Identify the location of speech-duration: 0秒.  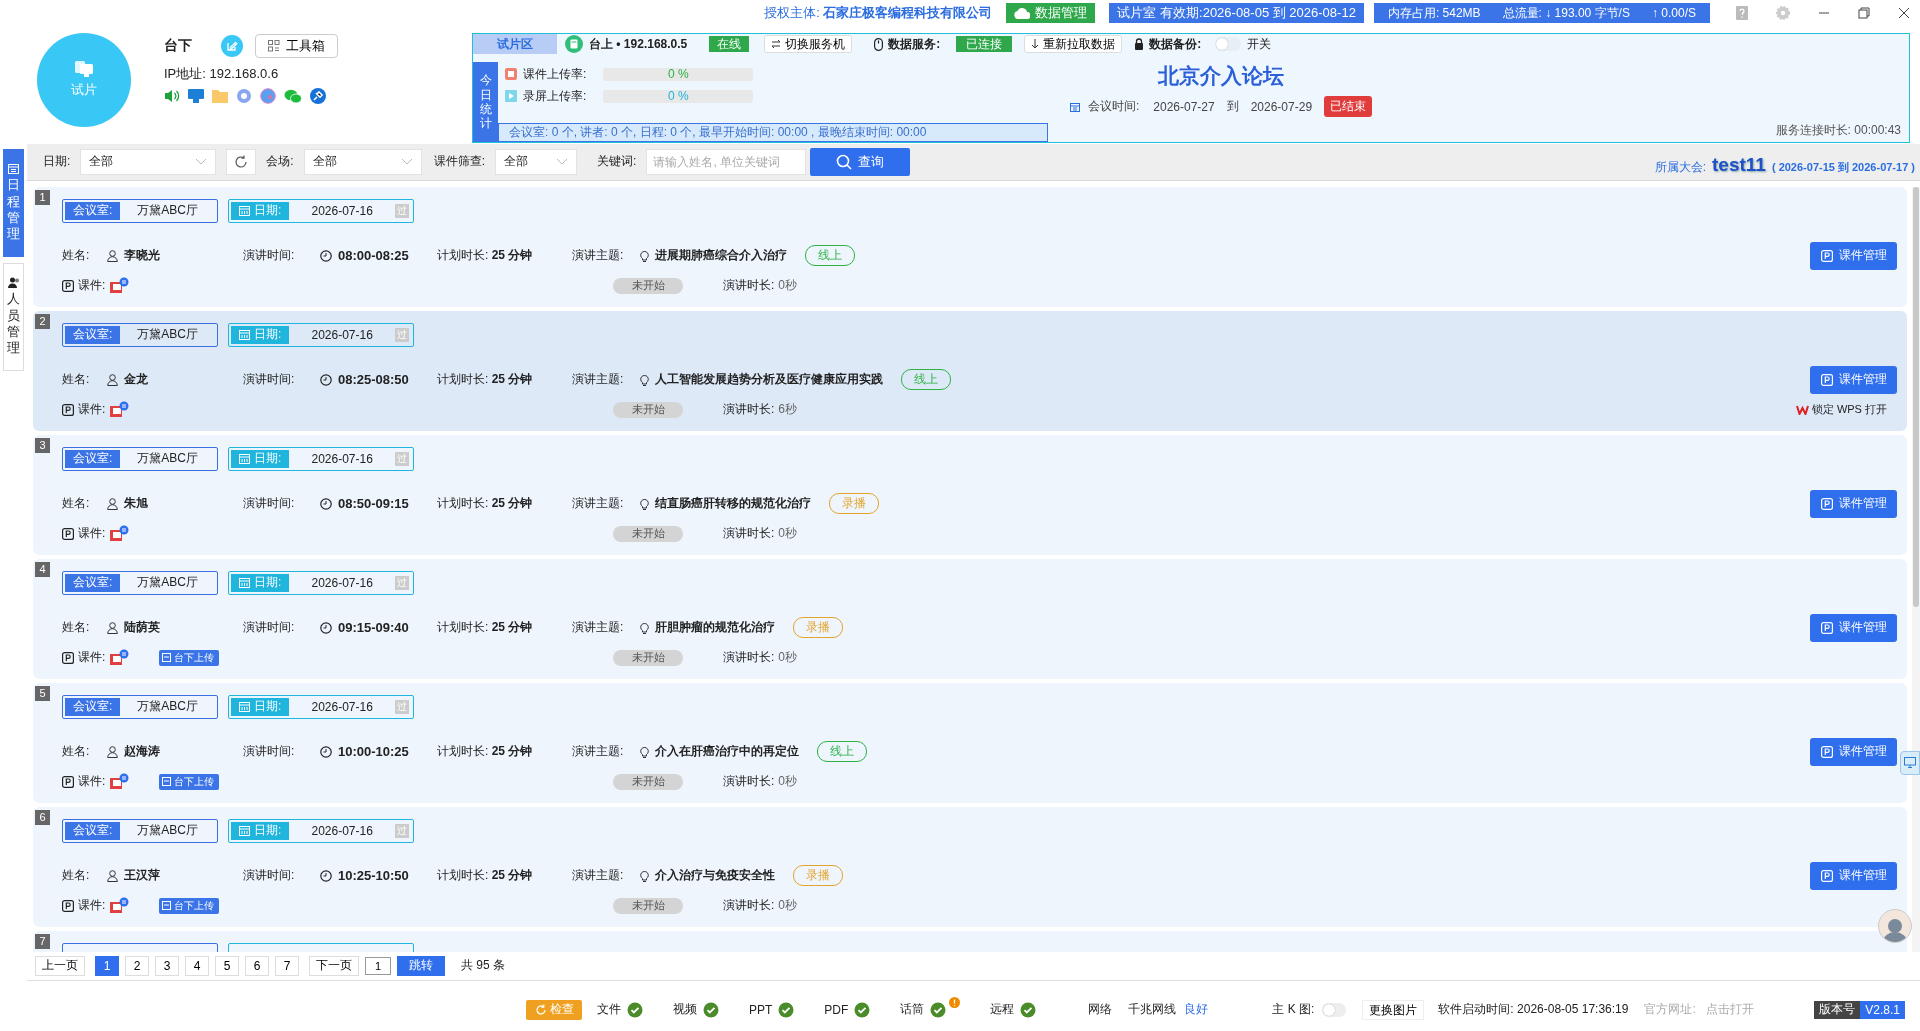
(788, 658).